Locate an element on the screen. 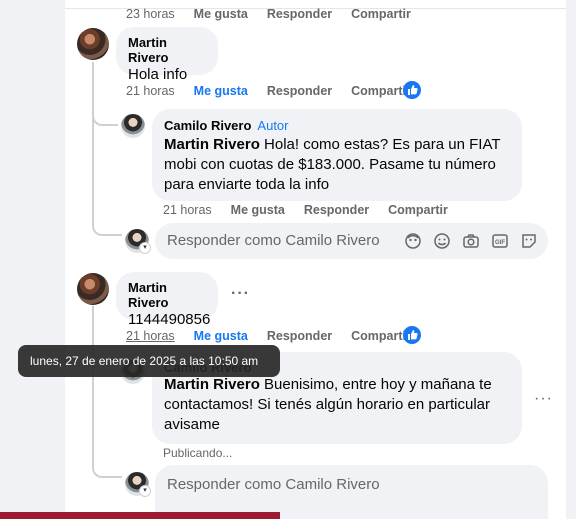 Image resolution: width=576 pixels, height=519 pixels. comment-time: 23 horas is located at coordinates (150, 14).